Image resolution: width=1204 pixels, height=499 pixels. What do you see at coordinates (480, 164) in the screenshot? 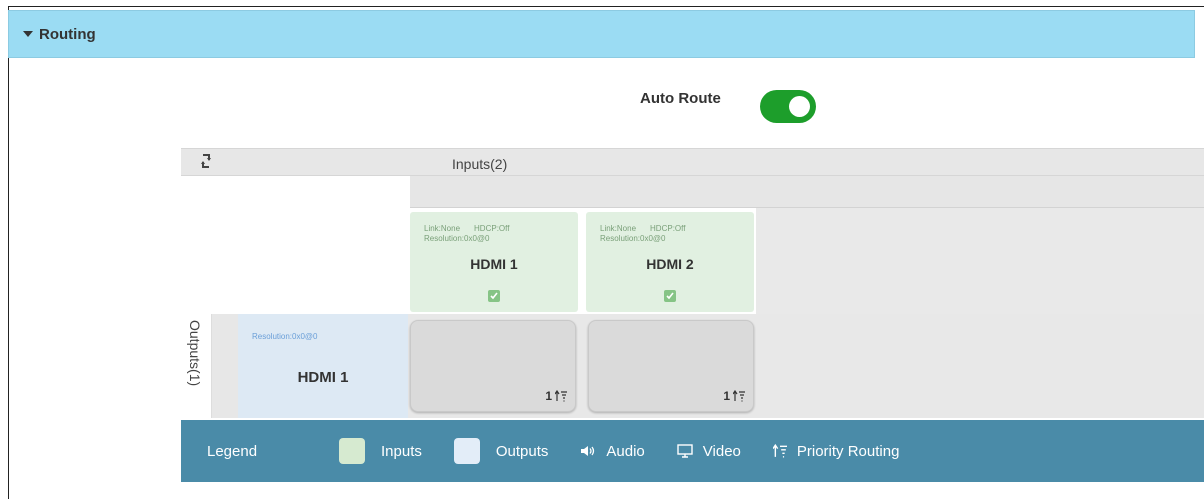
I see `inputs-title: Inputs(2)` at bounding box center [480, 164].